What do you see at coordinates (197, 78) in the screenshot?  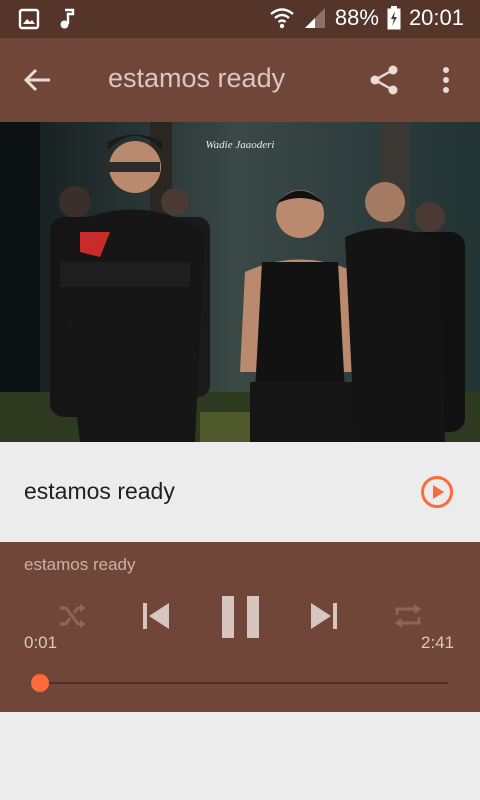 I see `page-title: estamos ready` at bounding box center [197, 78].